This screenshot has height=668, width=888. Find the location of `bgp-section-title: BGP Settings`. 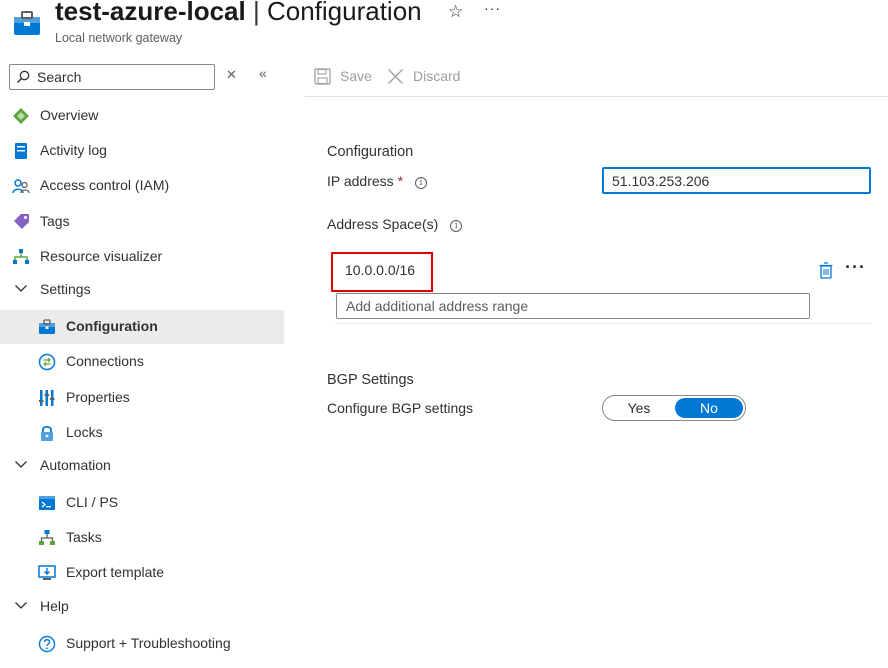

bgp-section-title: BGP Settings is located at coordinates (370, 380).